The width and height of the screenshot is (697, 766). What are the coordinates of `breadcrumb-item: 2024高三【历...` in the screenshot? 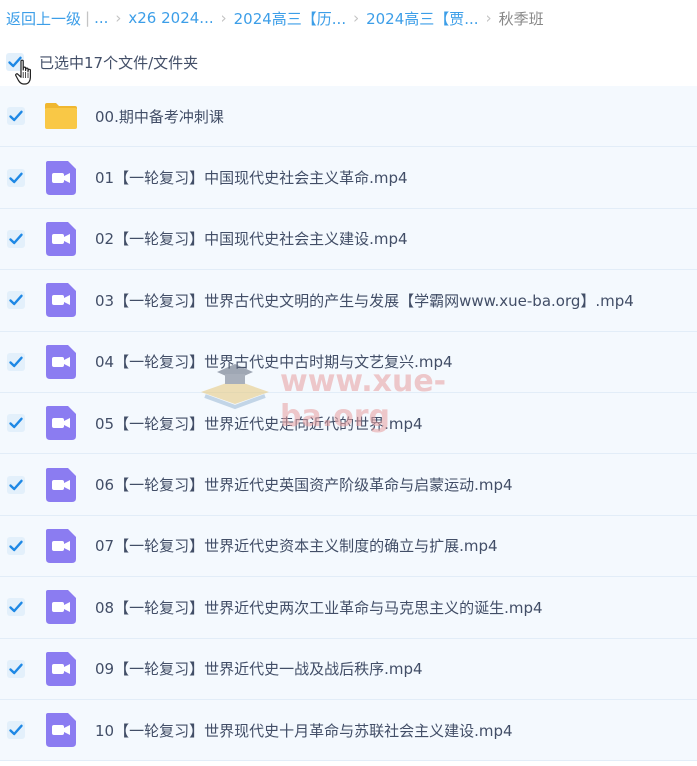 It's located at (290, 18).